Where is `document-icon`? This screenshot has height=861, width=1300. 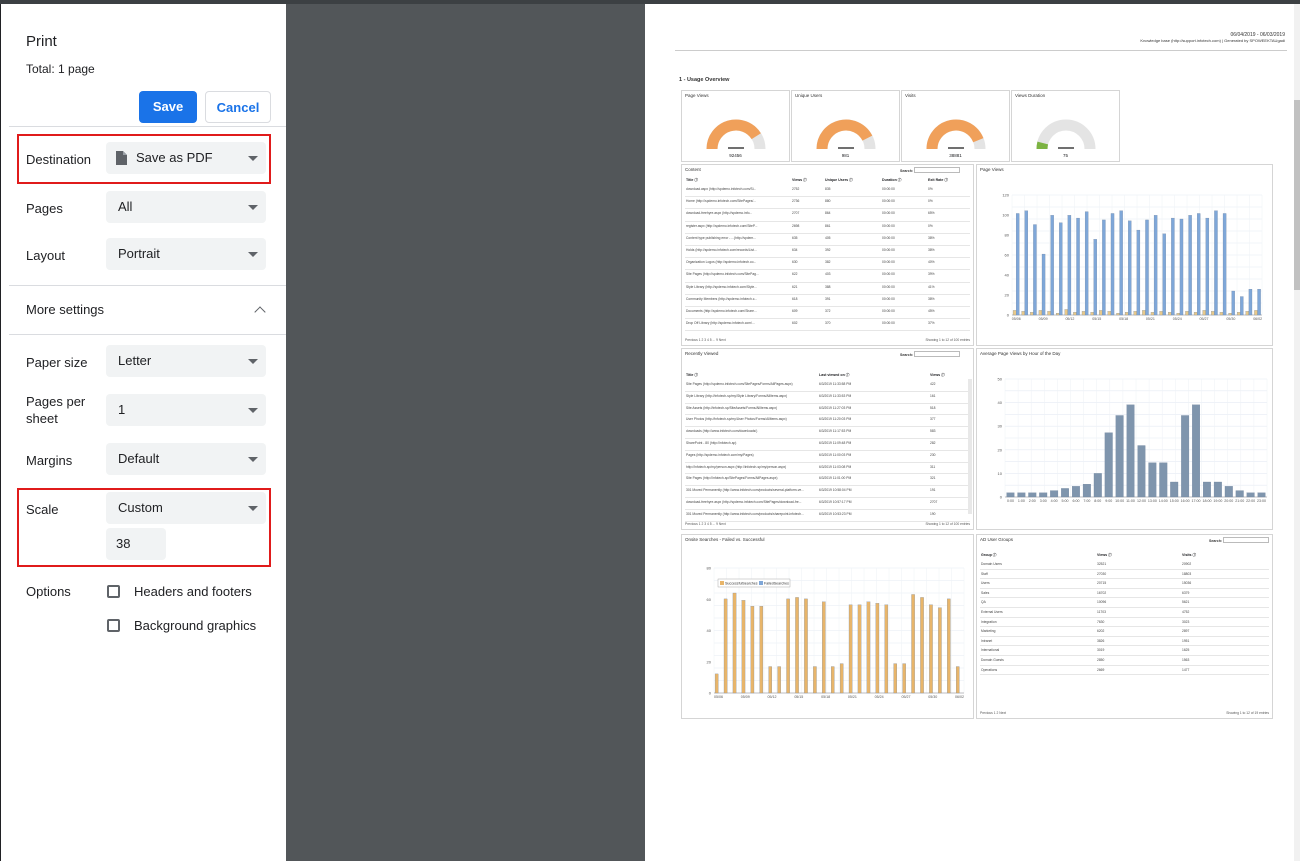 document-icon is located at coordinates (121, 158).